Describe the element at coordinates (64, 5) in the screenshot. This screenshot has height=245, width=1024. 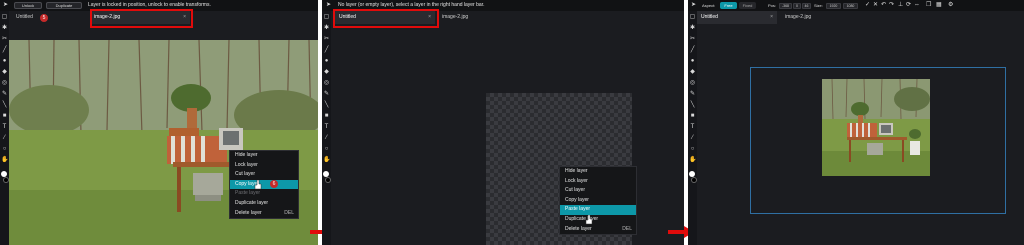
I see `duplicate-button: Duplicate` at that location.